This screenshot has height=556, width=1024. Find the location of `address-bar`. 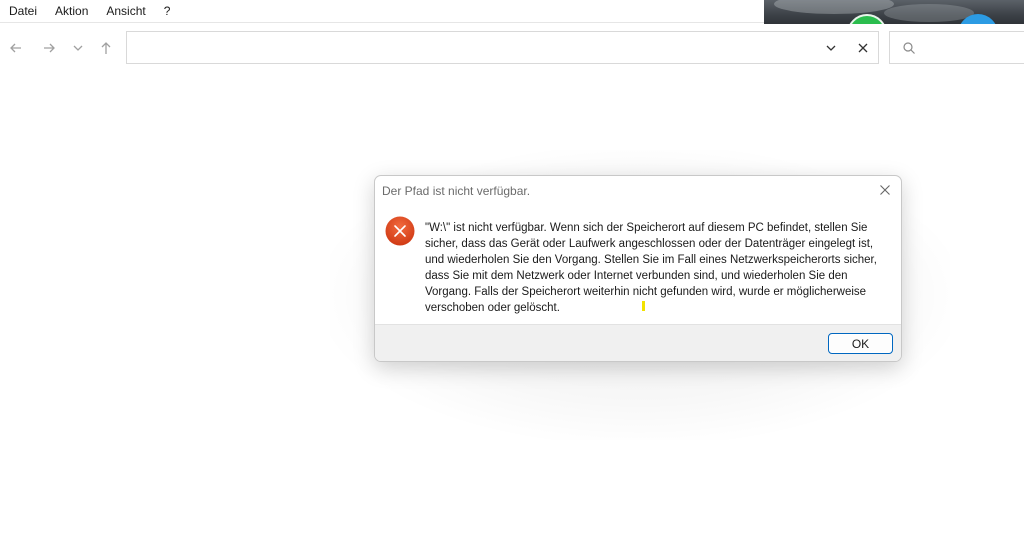

address-bar is located at coordinates (502, 47).